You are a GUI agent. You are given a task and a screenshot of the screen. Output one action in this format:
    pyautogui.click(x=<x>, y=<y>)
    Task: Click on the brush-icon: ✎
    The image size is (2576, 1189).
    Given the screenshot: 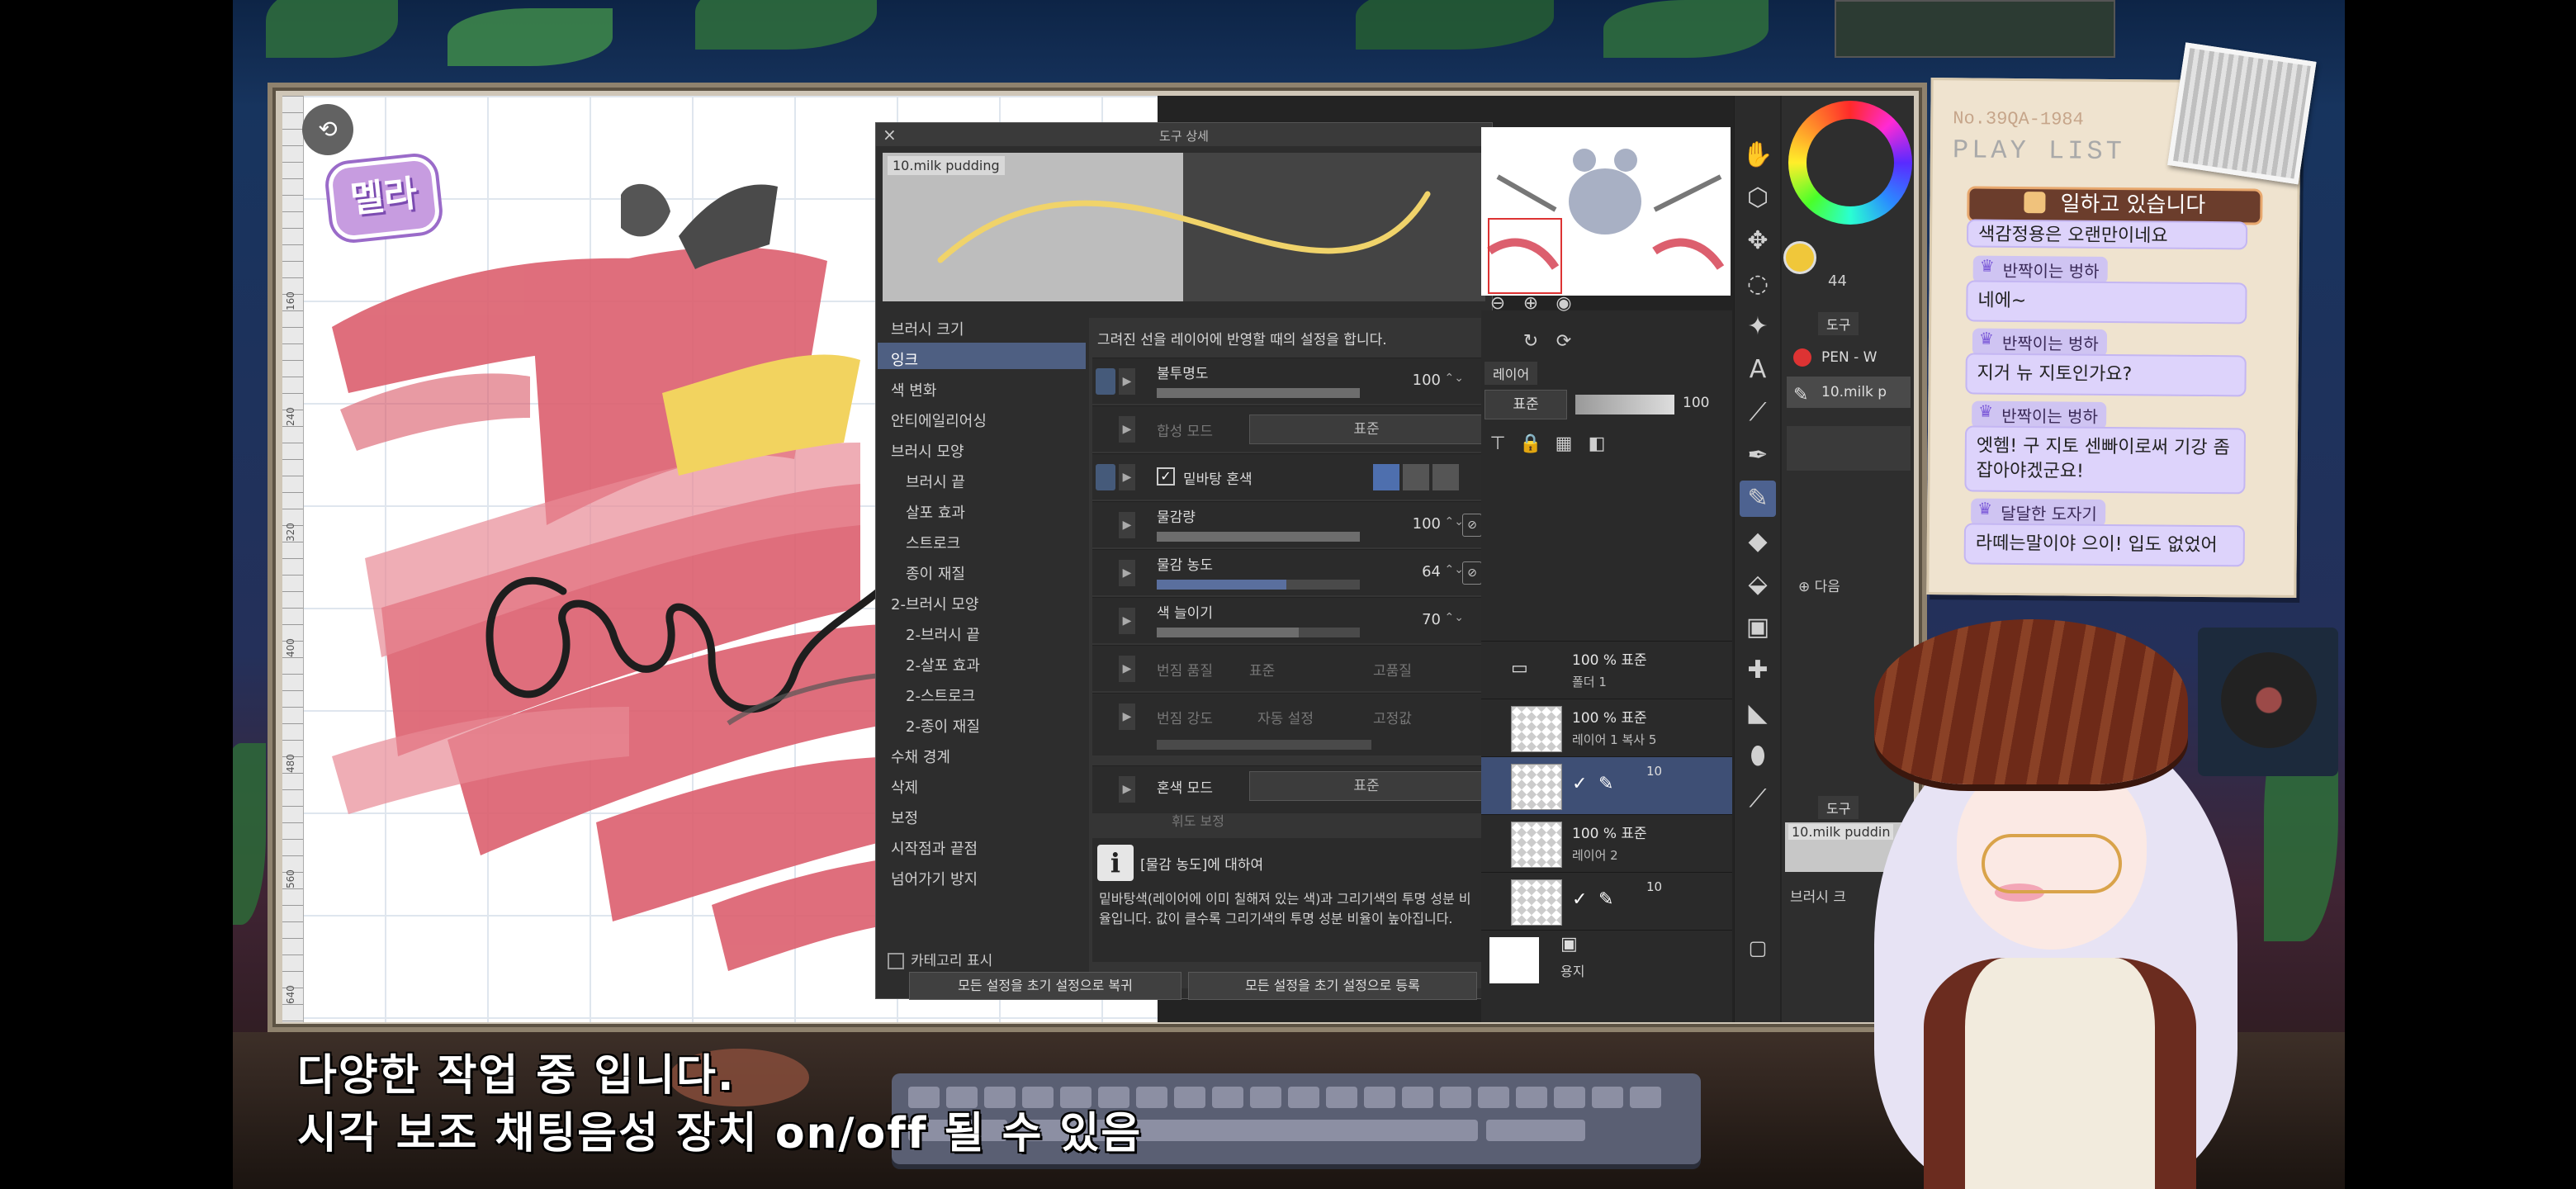 What is the action you would take?
    pyautogui.click(x=1758, y=499)
    